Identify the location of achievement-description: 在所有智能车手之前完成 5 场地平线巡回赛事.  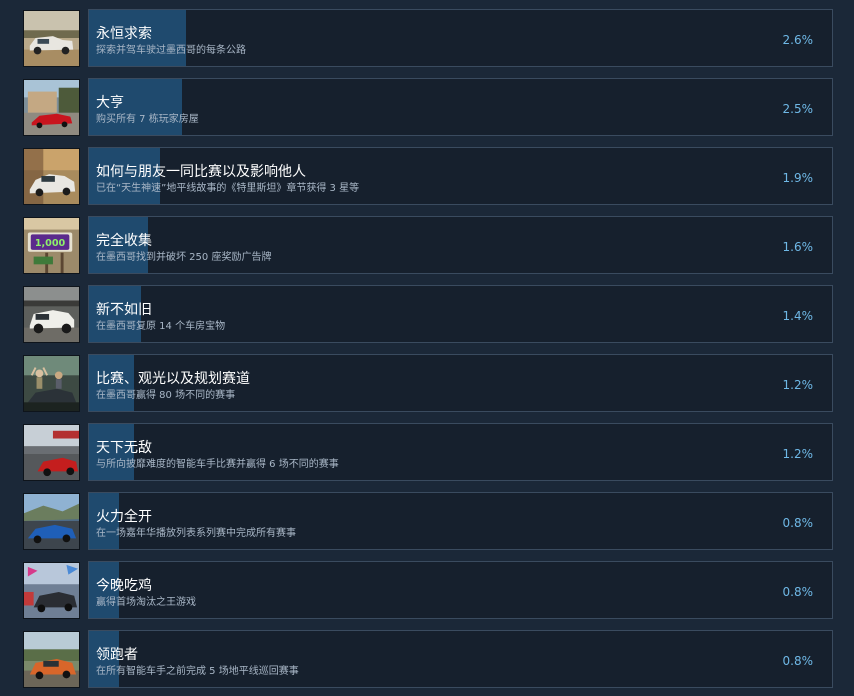
(197, 671).